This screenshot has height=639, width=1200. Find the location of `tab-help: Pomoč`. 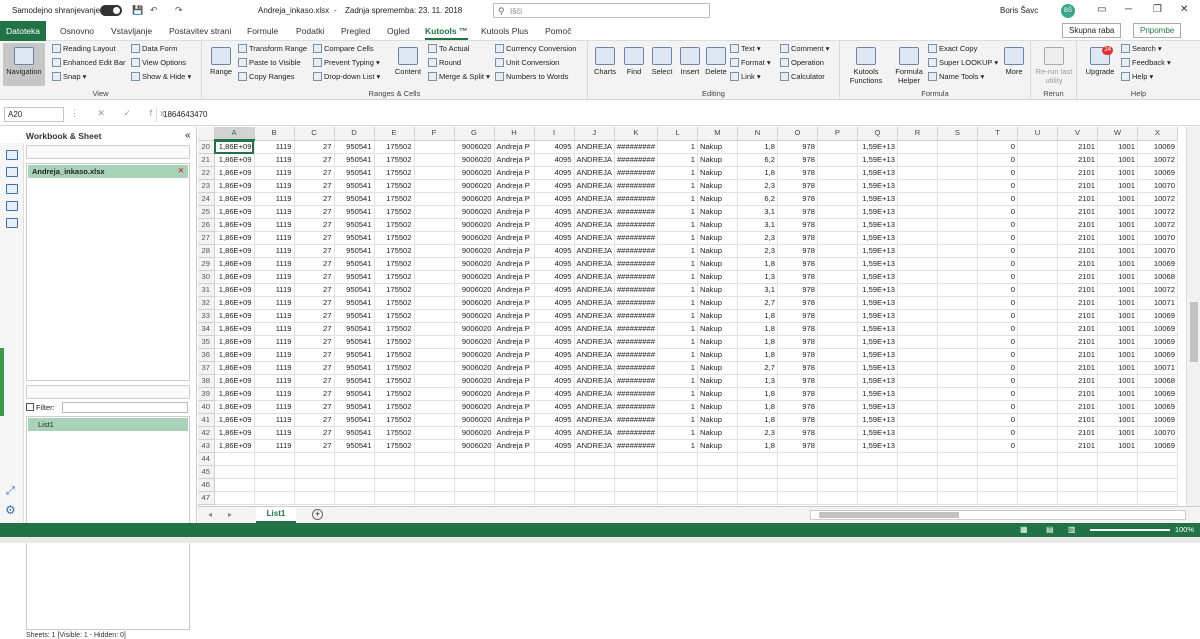

tab-help: Pomoč is located at coordinates (558, 31).